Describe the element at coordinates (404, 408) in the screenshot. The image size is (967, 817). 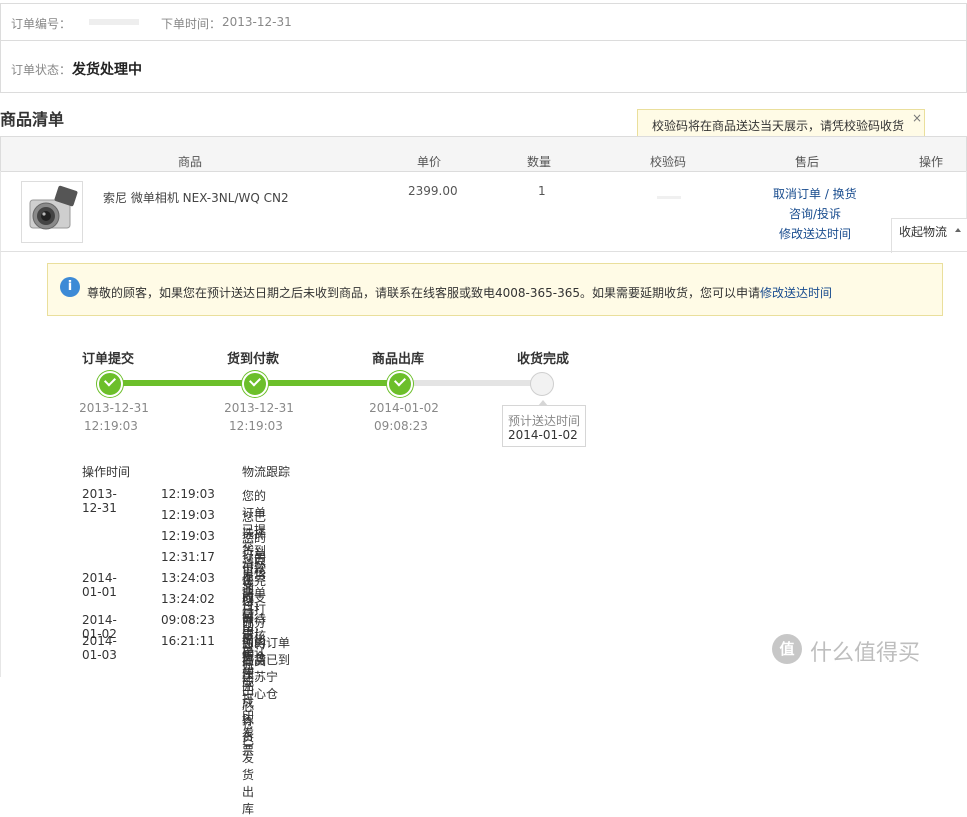
I see `step-date: 2014-01-02` at that location.